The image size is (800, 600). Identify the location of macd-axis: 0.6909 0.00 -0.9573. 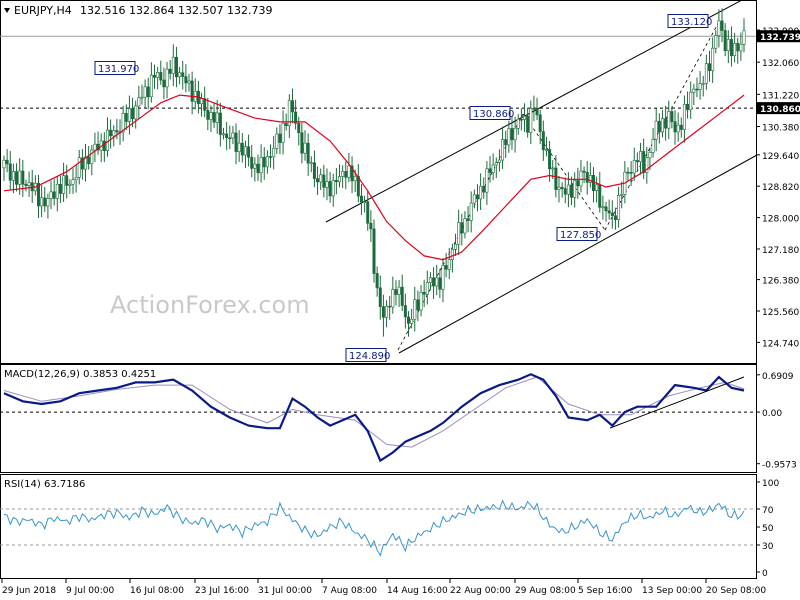
(776, 421).